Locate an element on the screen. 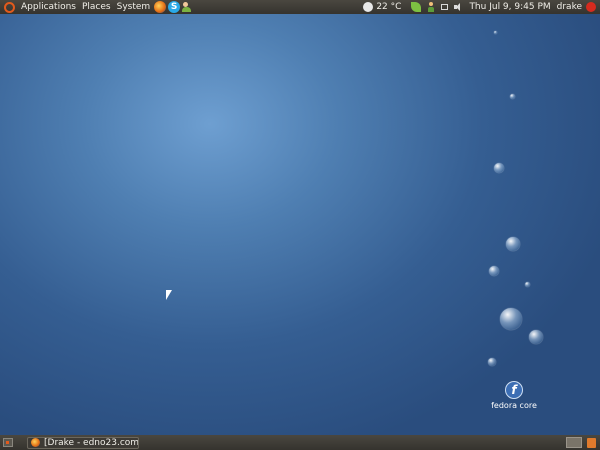 This screenshot has width=600, height=450. desktop-icon-label: fedora core is located at coordinates (514, 405).